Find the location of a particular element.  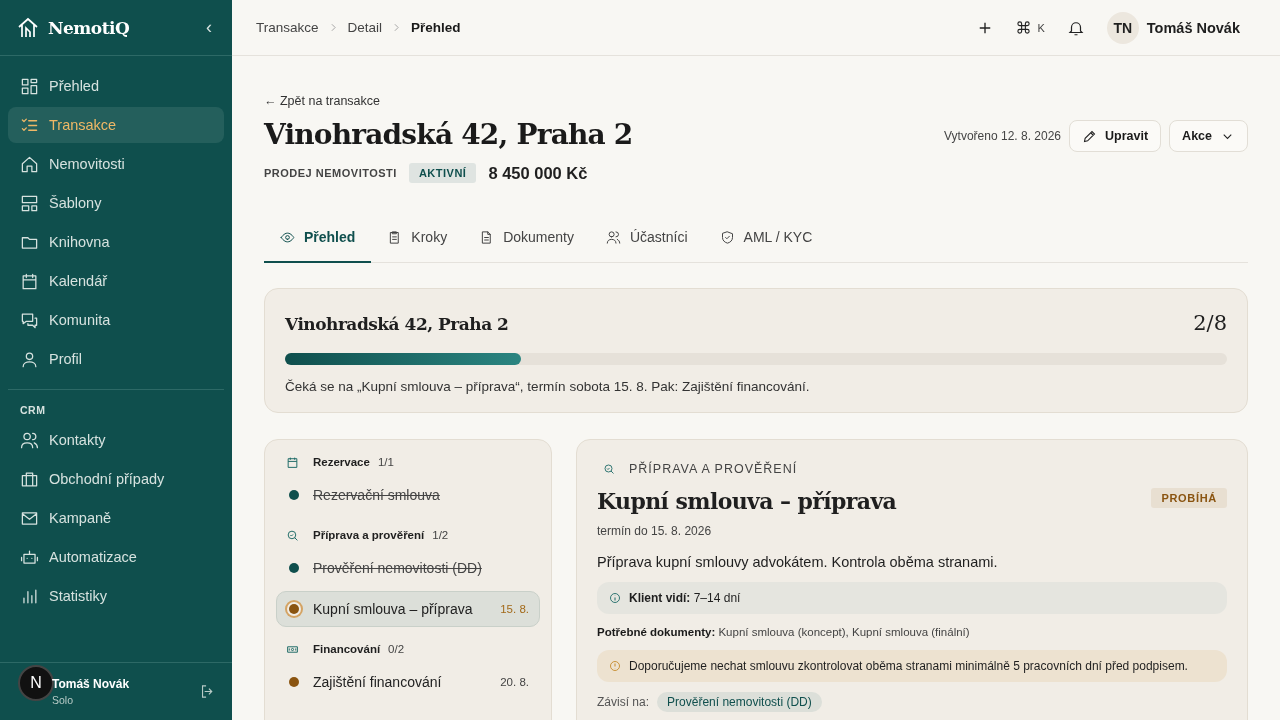

nav-item: Komunita is located at coordinates (116, 320).